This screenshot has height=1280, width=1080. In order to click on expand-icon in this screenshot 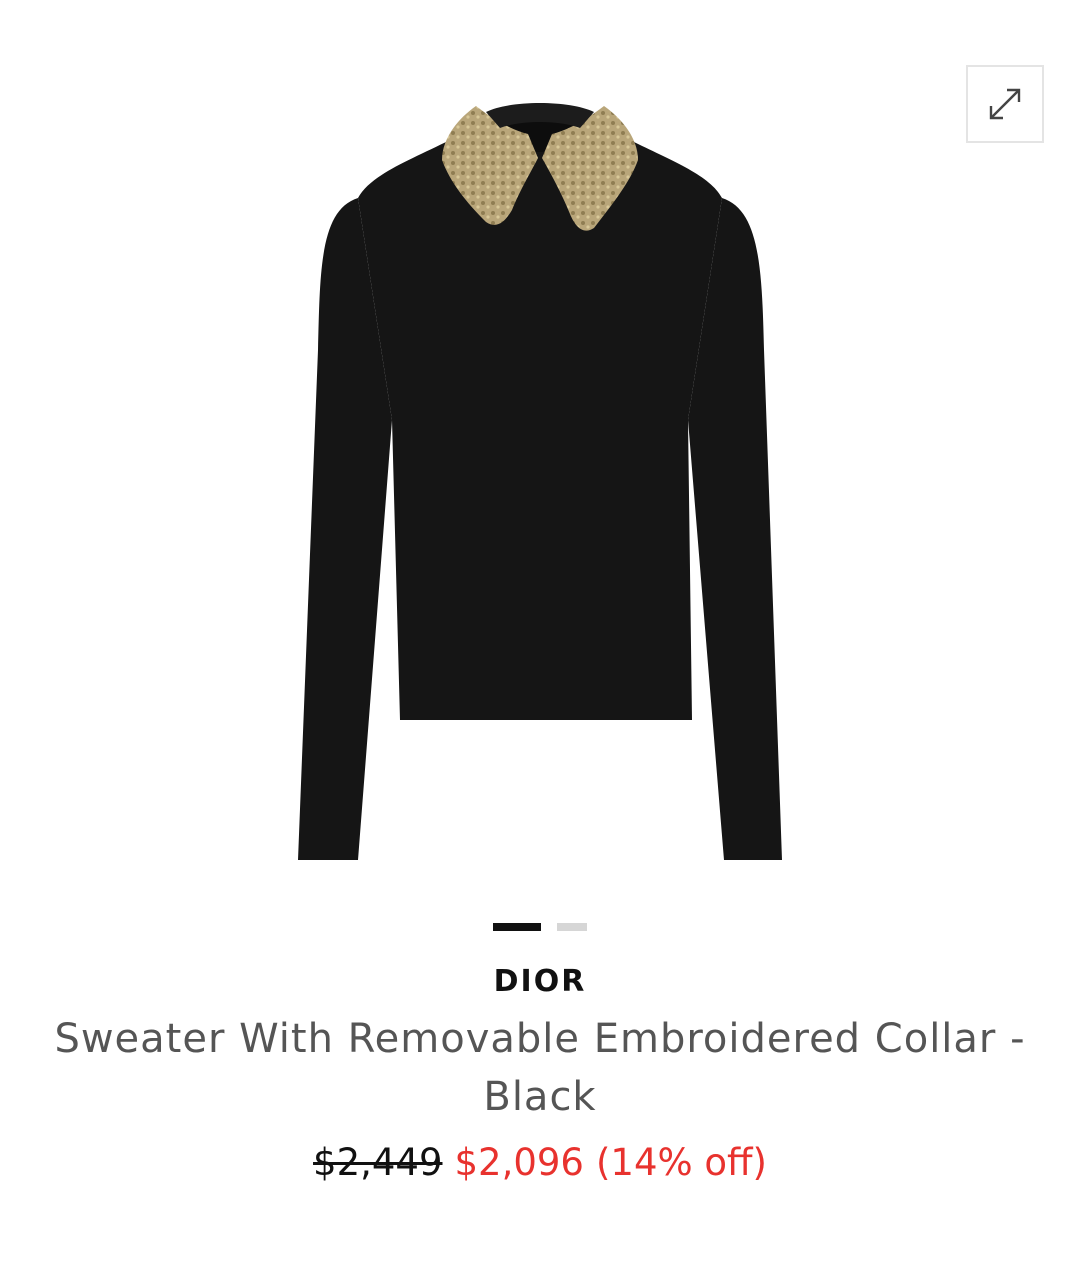, I will do `click(1005, 104)`.